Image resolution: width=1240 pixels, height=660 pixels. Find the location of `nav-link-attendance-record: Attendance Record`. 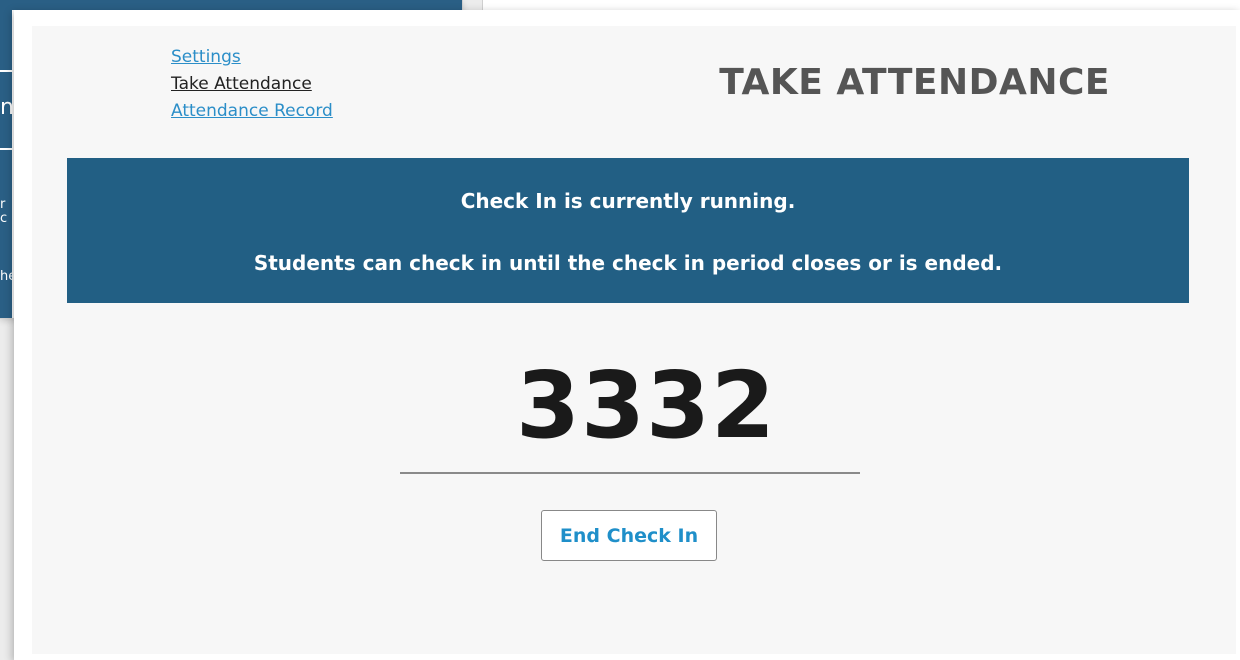

nav-link-attendance-record: Attendance Record is located at coordinates (252, 111).